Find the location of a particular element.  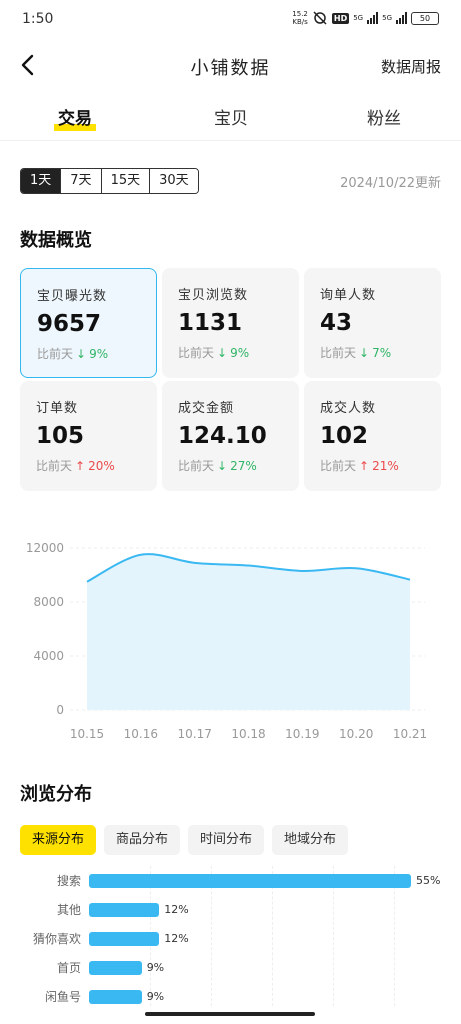

bar-label: 其他 is located at coordinates (68, 910).